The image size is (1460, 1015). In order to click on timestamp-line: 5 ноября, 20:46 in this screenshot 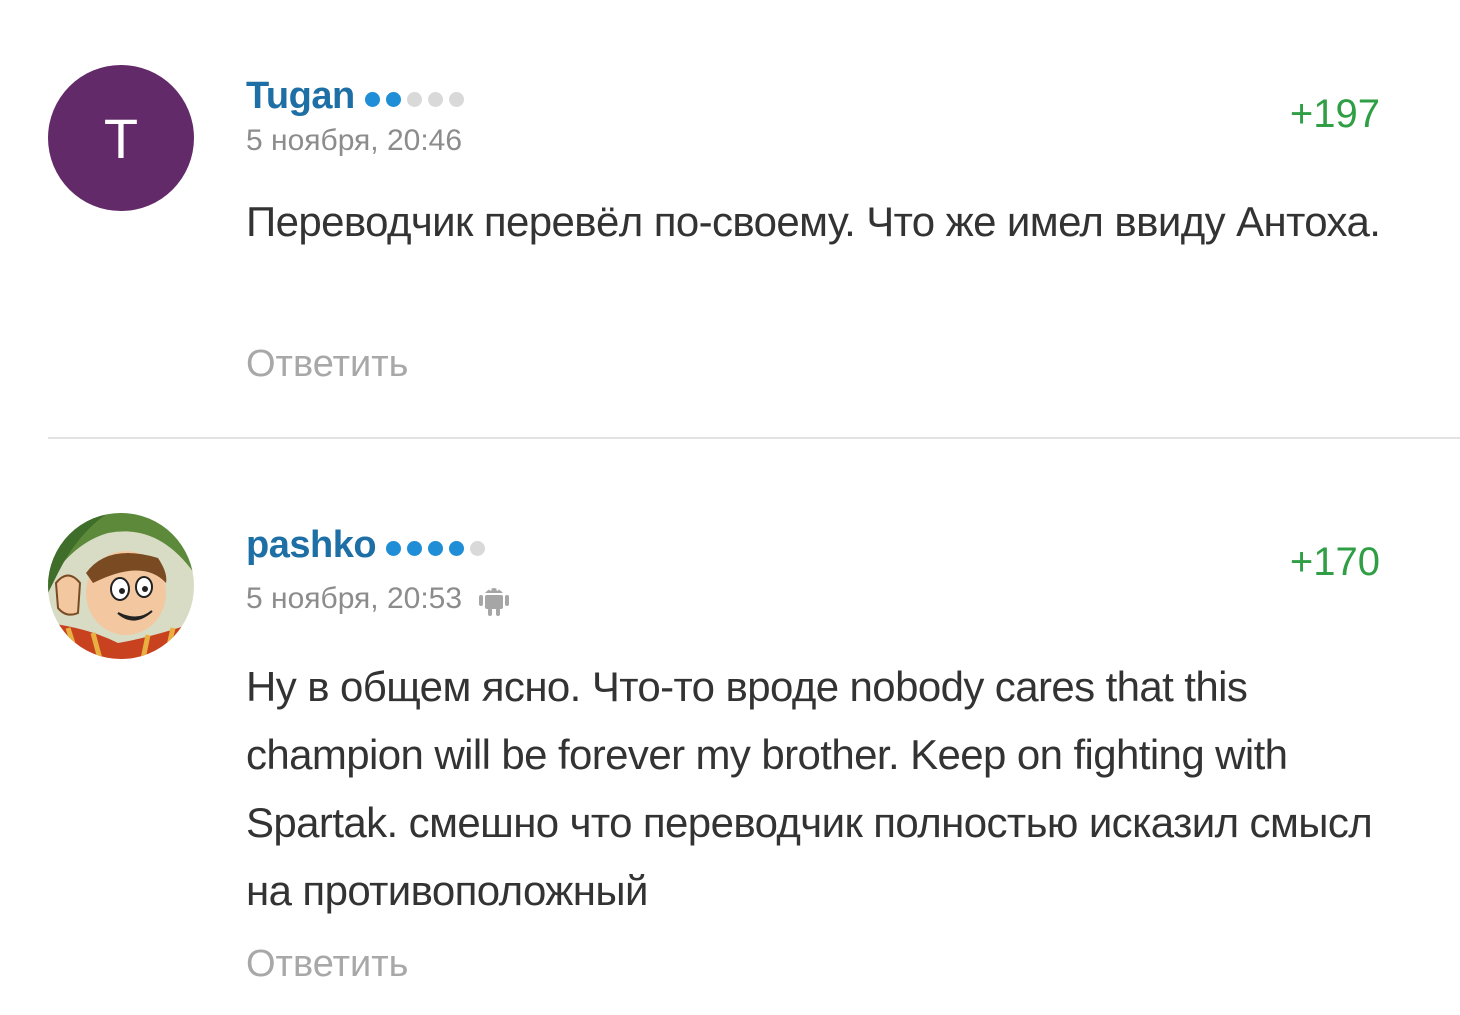, I will do `click(354, 141)`.